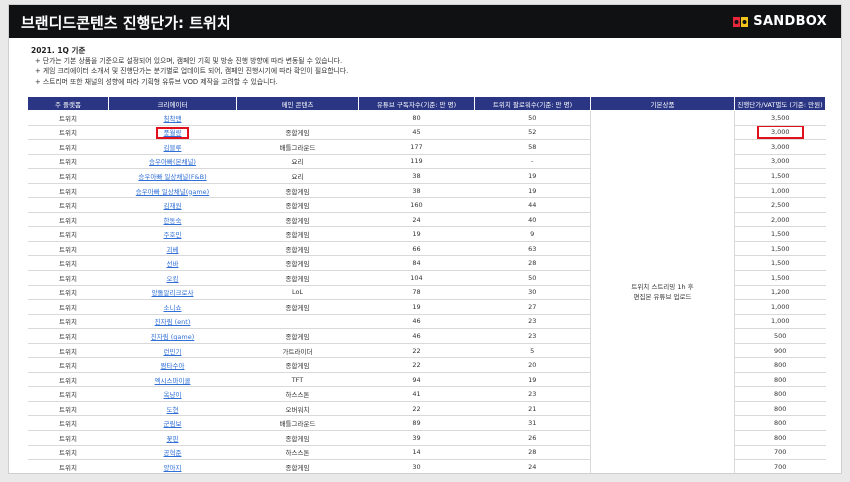  Describe the element at coordinates (68, 103) in the screenshot. I see `header-platform: 주 플랫폼` at that location.